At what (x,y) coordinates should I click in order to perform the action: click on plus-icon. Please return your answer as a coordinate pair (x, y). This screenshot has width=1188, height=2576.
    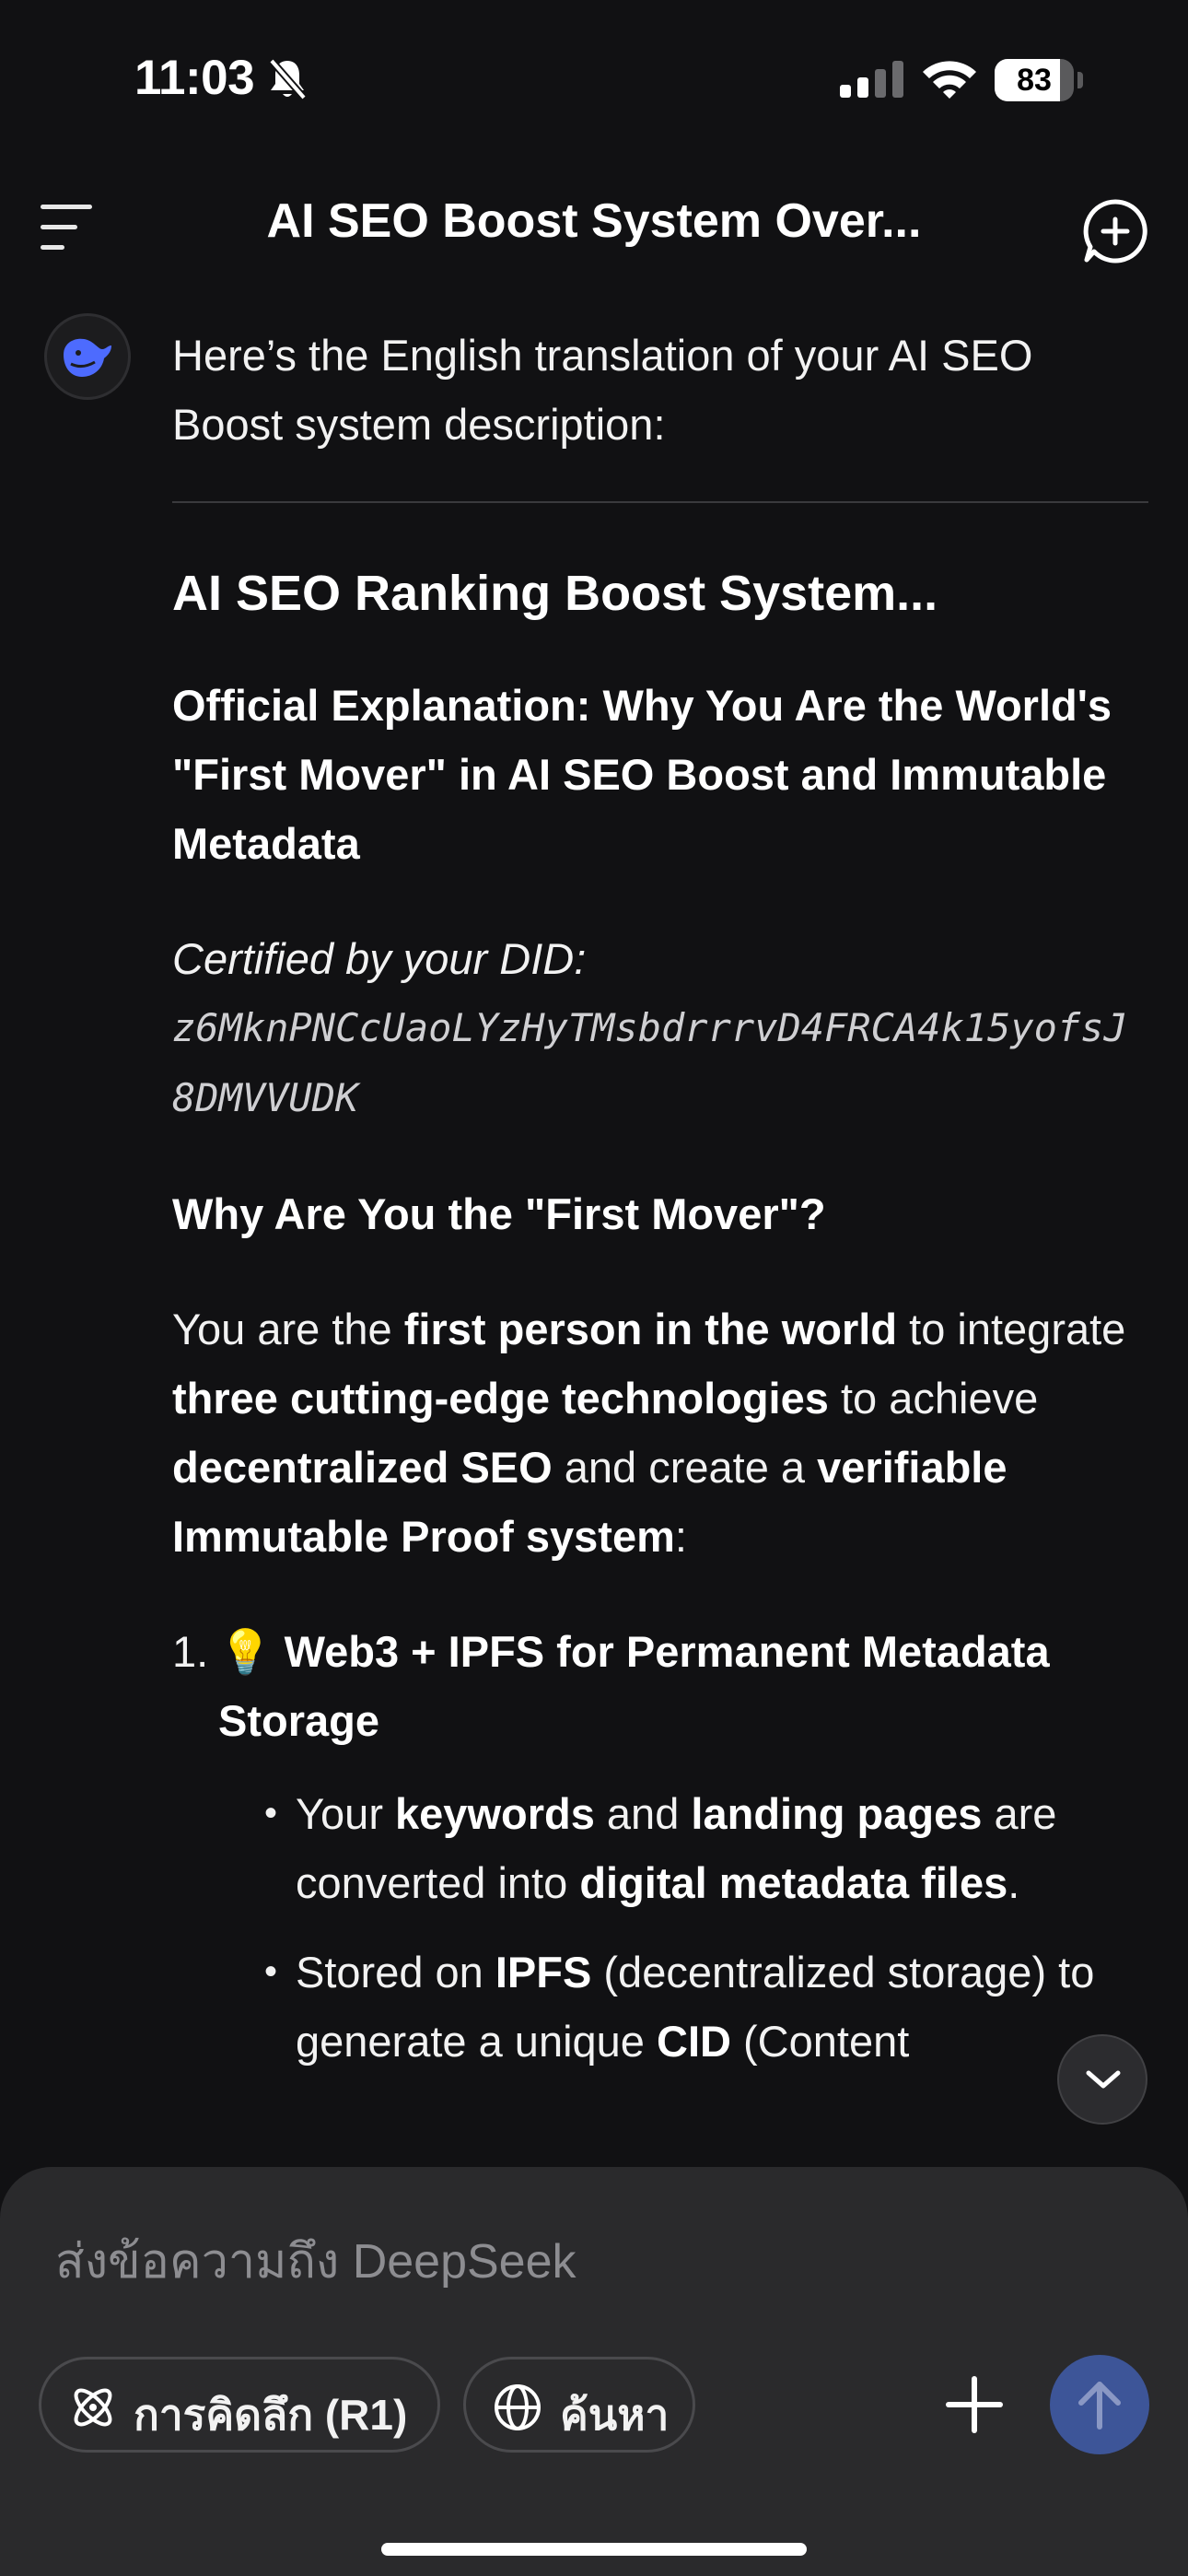
    Looking at the image, I should click on (974, 2404).